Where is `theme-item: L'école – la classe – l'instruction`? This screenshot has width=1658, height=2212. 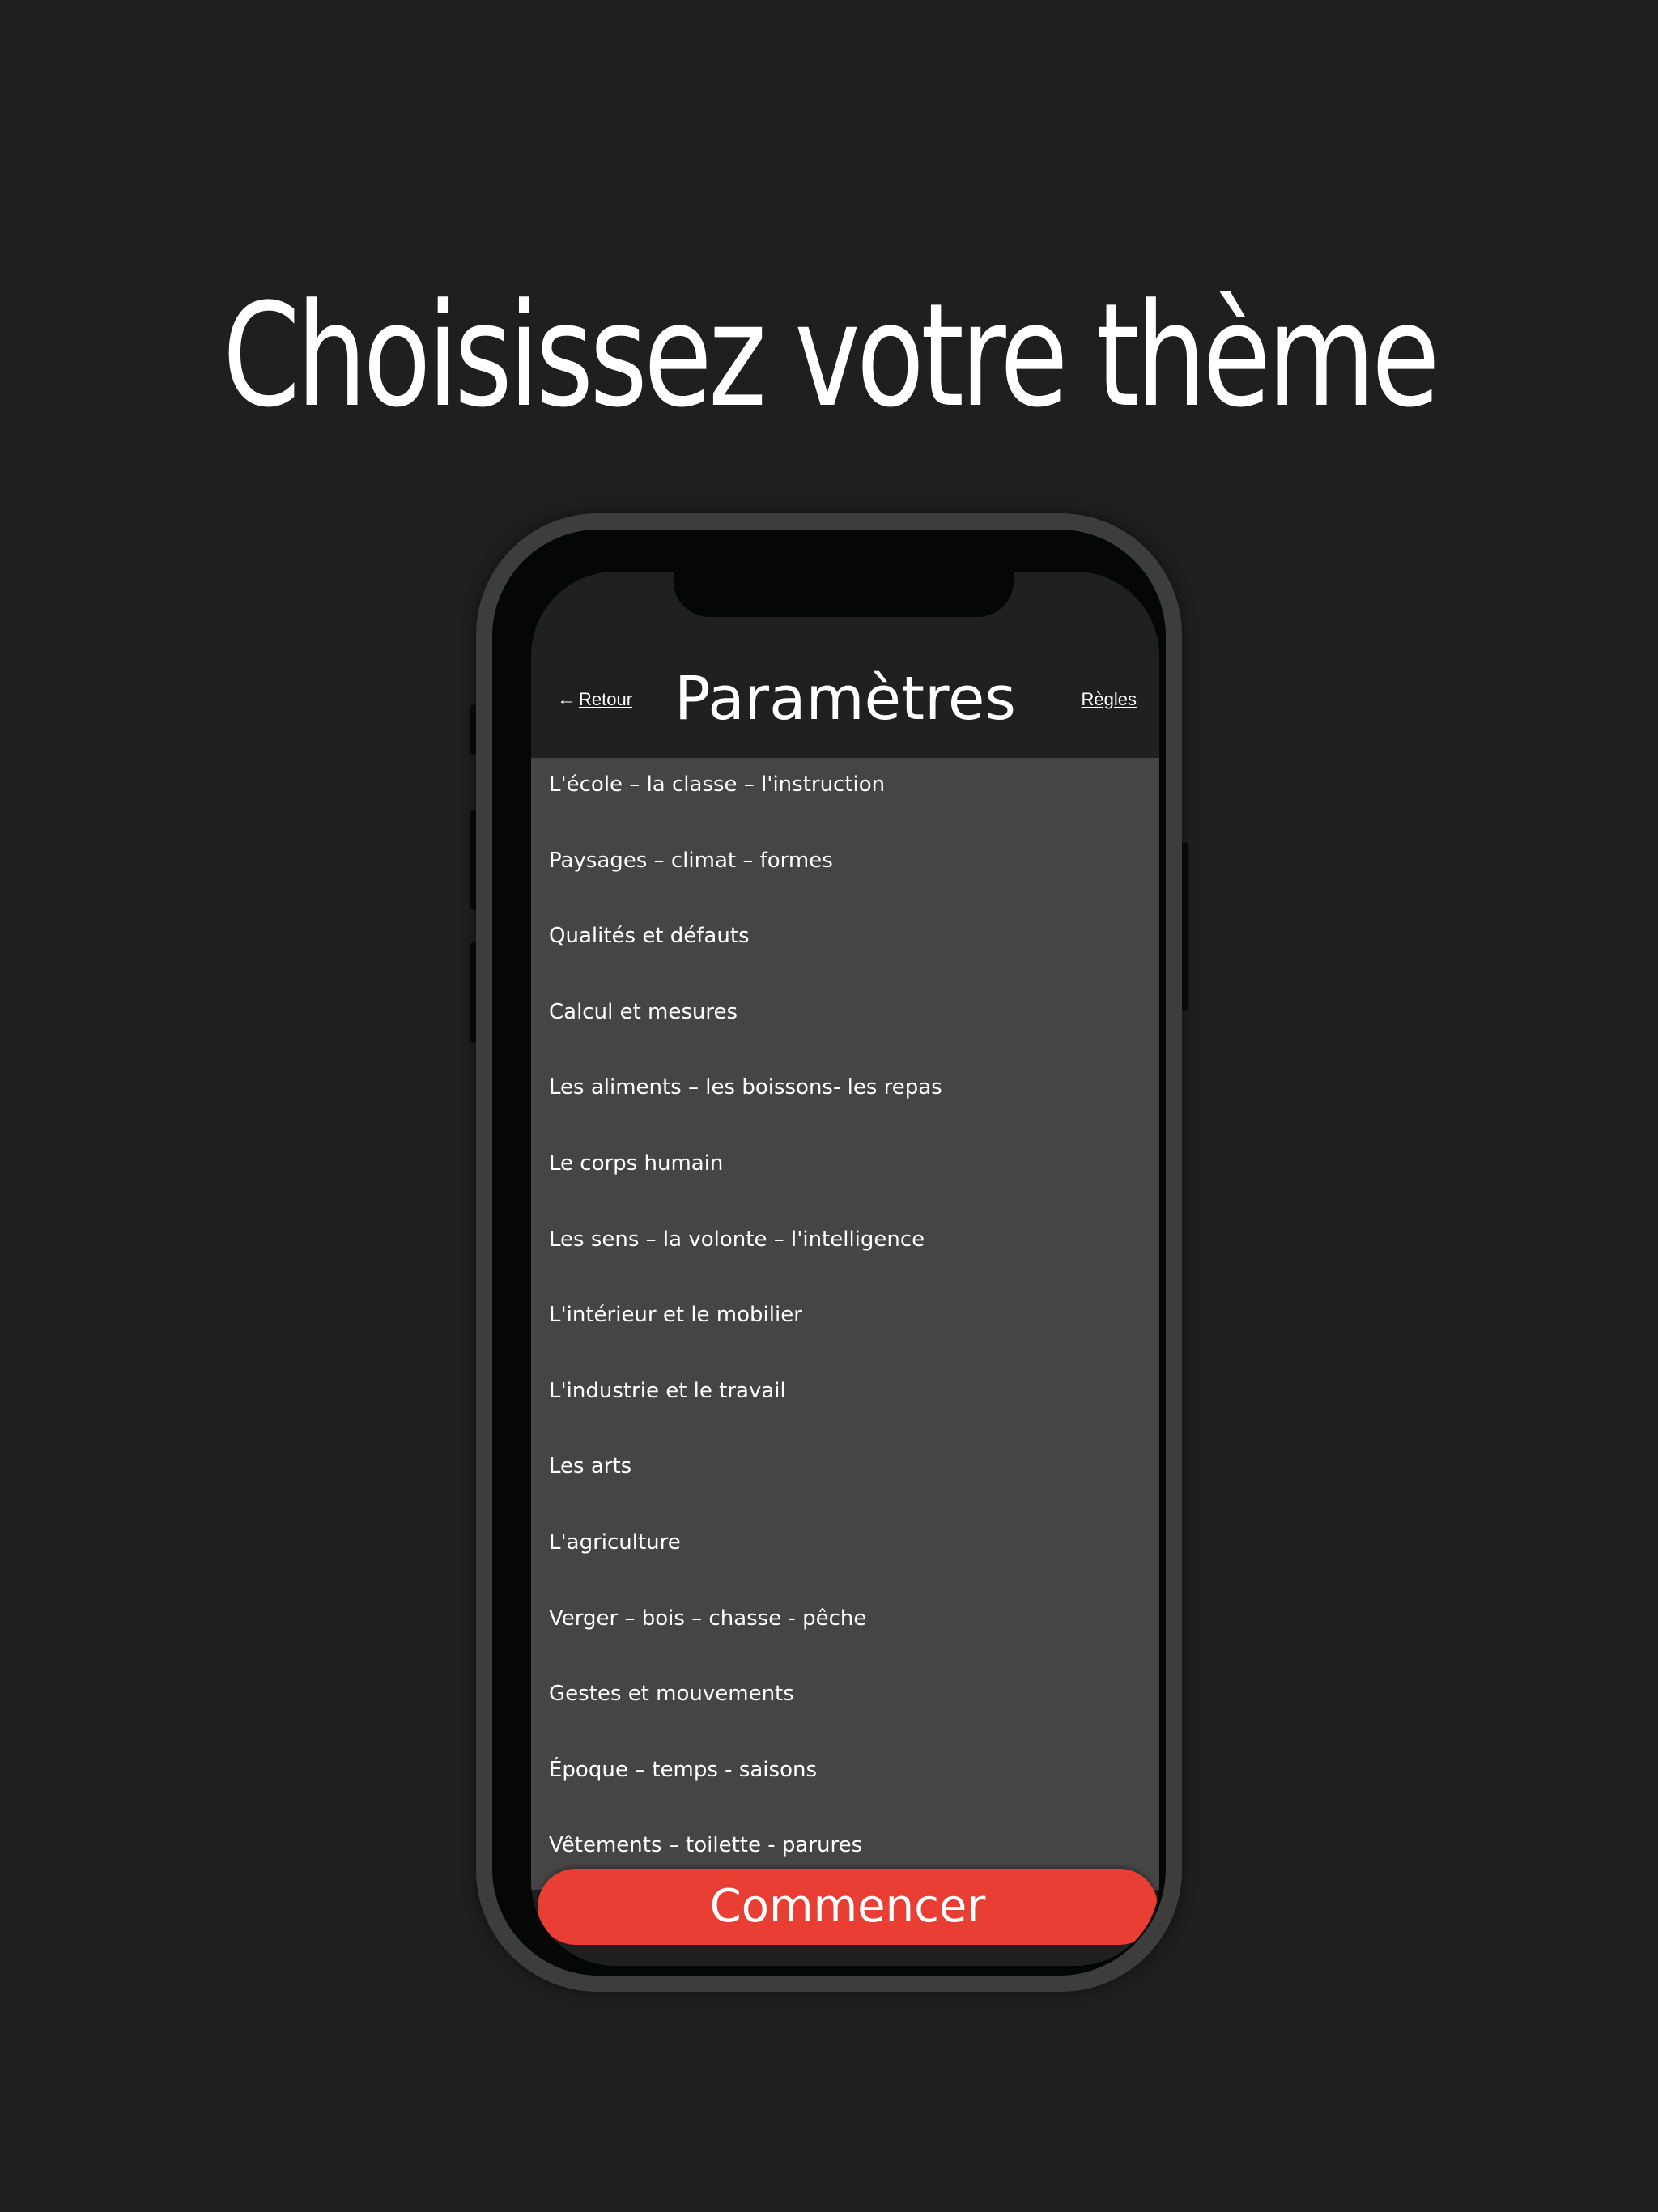 theme-item: L'école – la classe – l'instruction is located at coordinates (845, 796).